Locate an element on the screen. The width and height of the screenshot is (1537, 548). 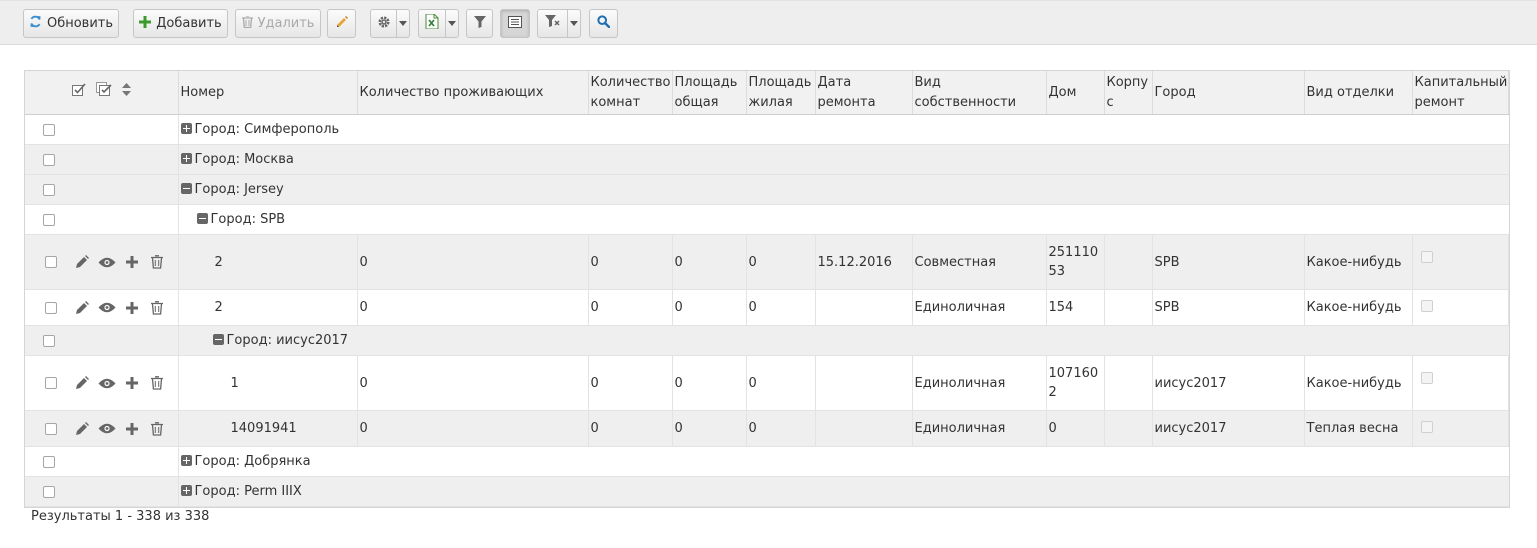
refresh-button: Обновить is located at coordinates (71, 23).